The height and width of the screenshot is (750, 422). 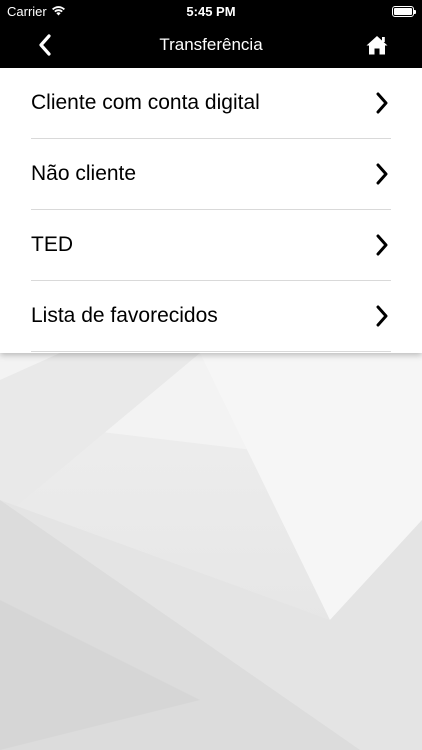 I want to click on navigation-bar: Transferência, so click(x=211, y=45).